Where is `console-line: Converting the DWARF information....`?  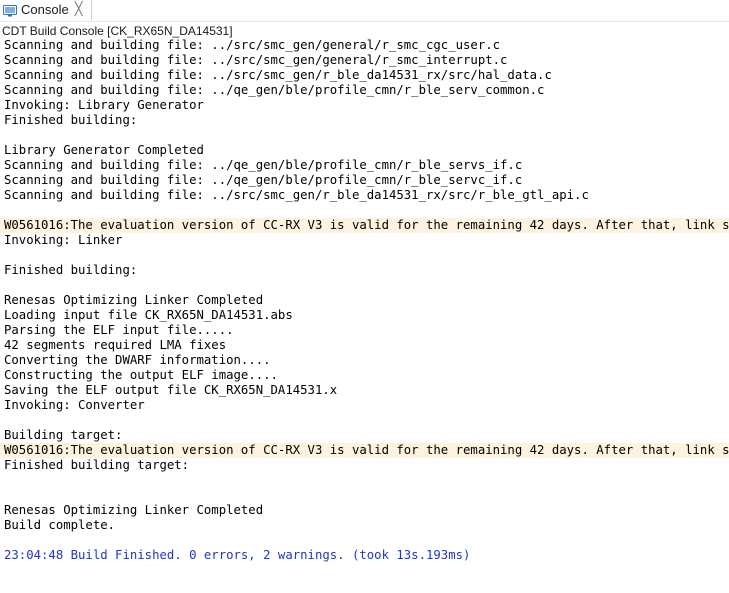
console-line: Converting the DWARF information.... is located at coordinates (137, 360).